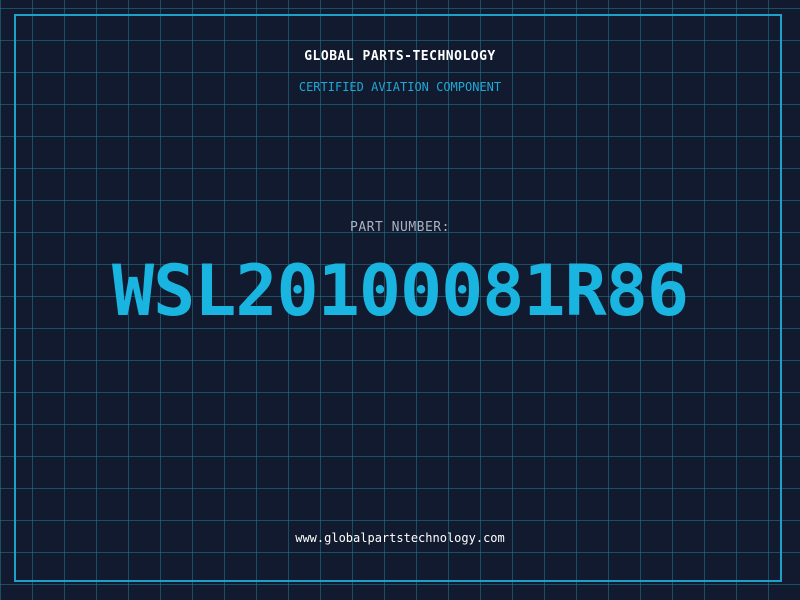 This screenshot has width=800, height=600. Describe the element at coordinates (400, 227) in the screenshot. I see `part-number-label: PART NUMBER:` at that location.